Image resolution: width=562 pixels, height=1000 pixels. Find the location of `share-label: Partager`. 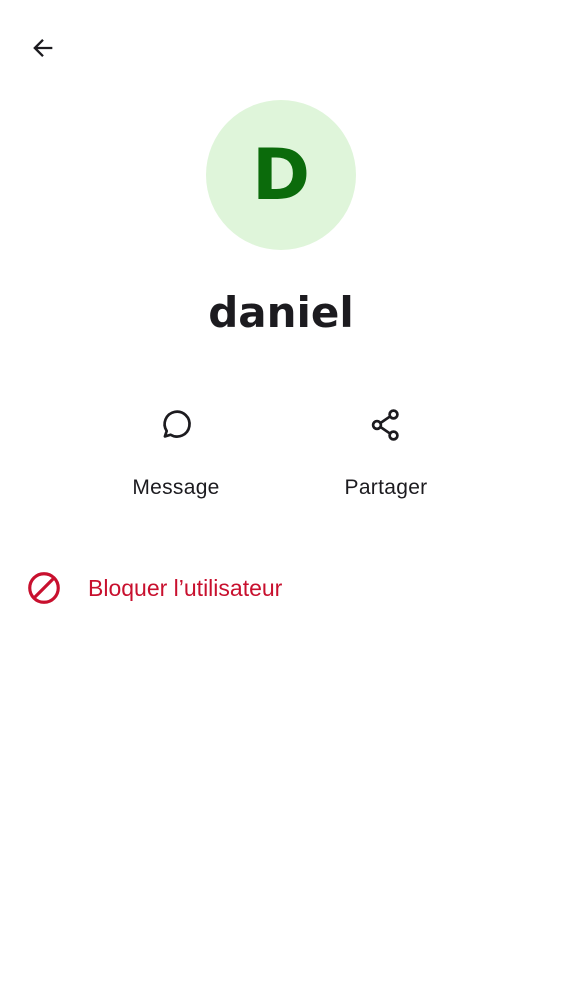

share-label: Partager is located at coordinates (386, 487).